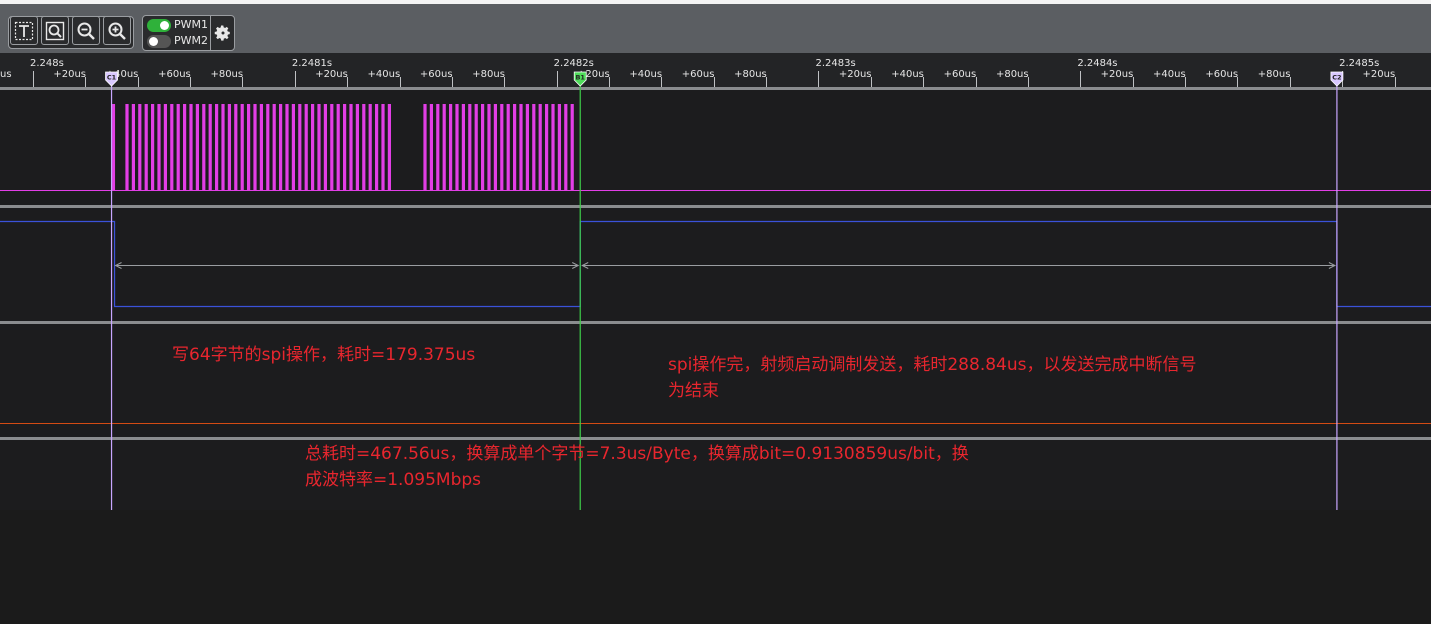 The height and width of the screenshot is (624, 1431). What do you see at coordinates (1336, 78) in the screenshot?
I see `cursor-label-c2: C2` at bounding box center [1336, 78].